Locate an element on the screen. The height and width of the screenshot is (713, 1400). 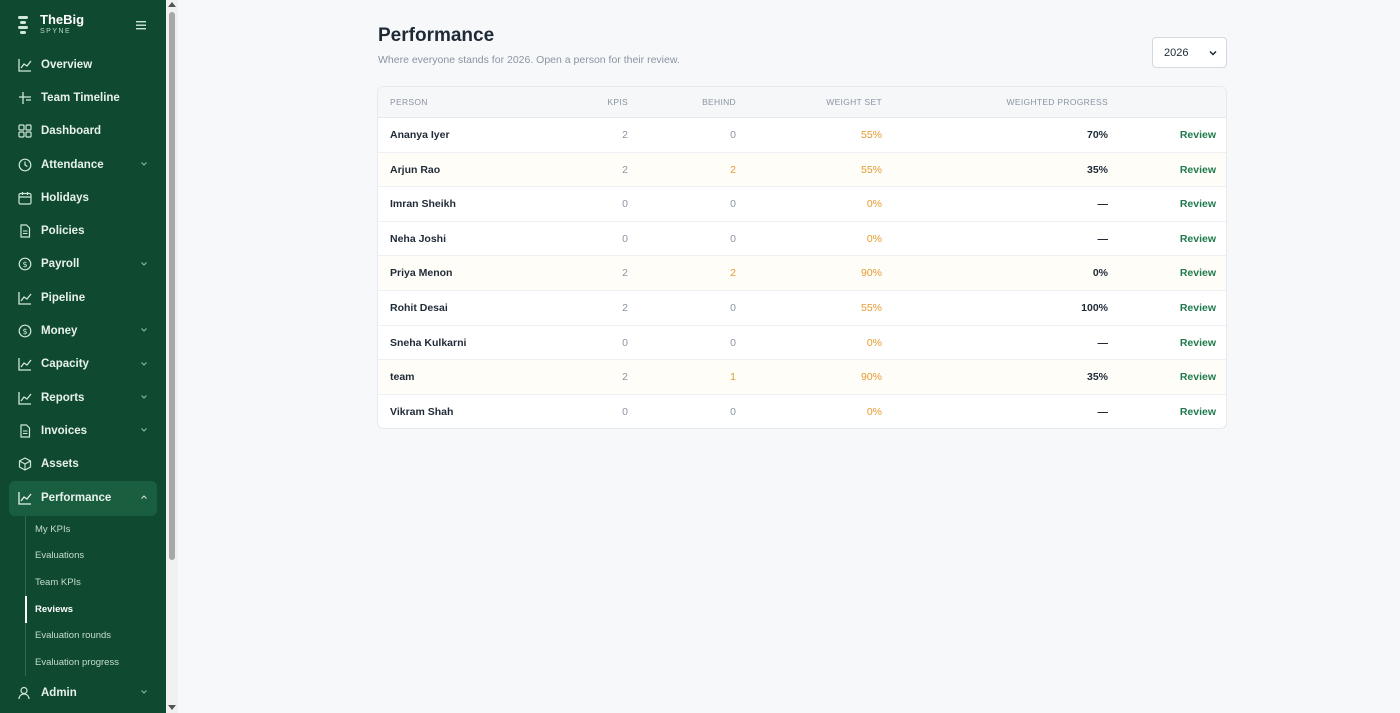
sidebar-item-policies: Policies is located at coordinates (83, 230).